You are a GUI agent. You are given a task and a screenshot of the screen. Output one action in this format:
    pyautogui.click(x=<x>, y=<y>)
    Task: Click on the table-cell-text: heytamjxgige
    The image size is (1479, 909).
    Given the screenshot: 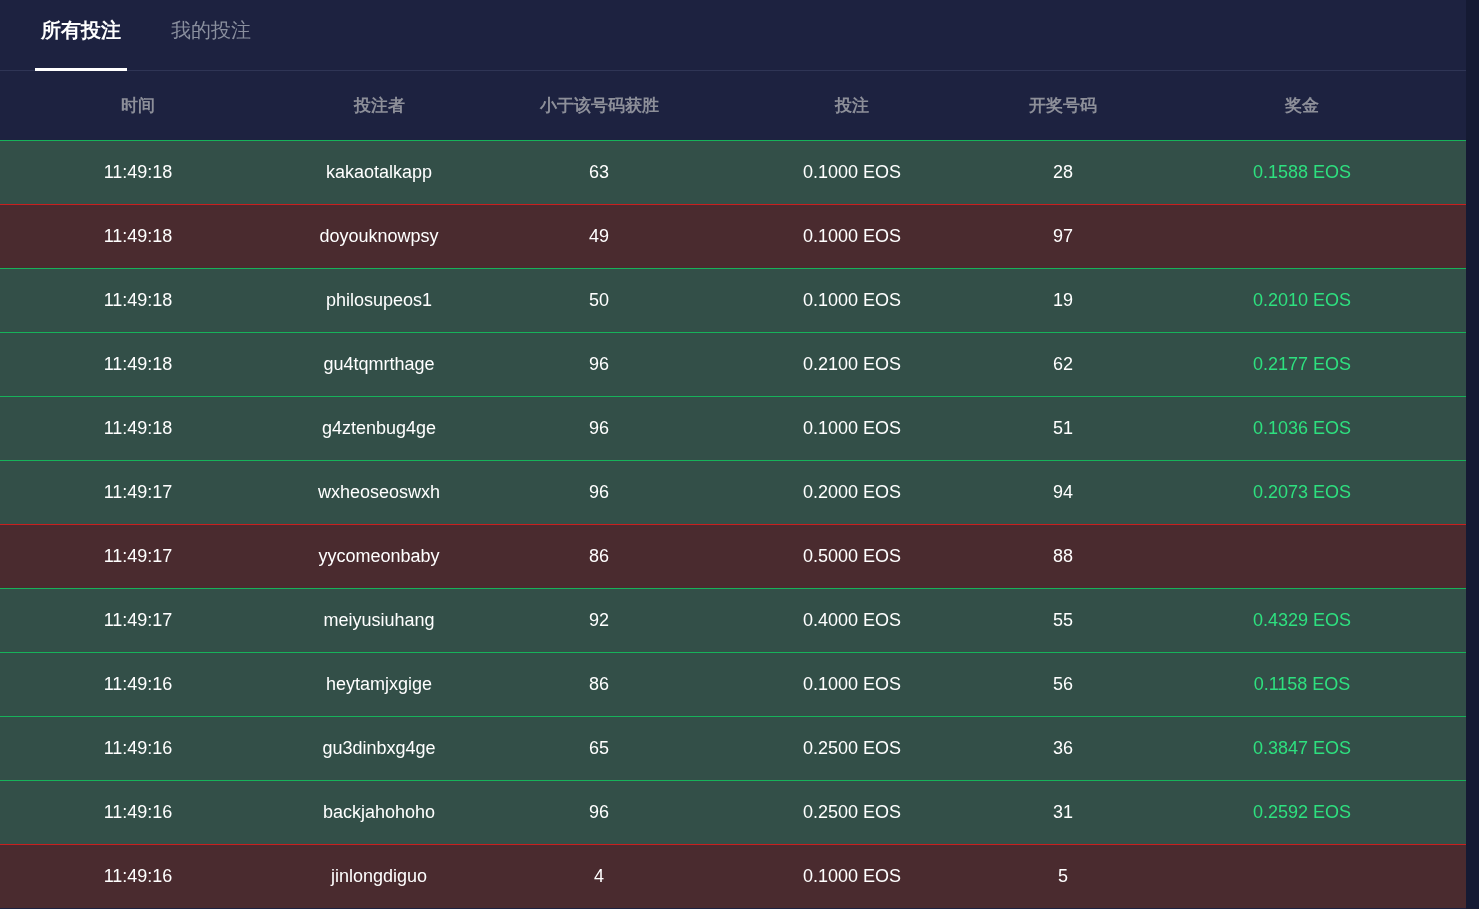 What is the action you would take?
    pyautogui.click(x=379, y=684)
    